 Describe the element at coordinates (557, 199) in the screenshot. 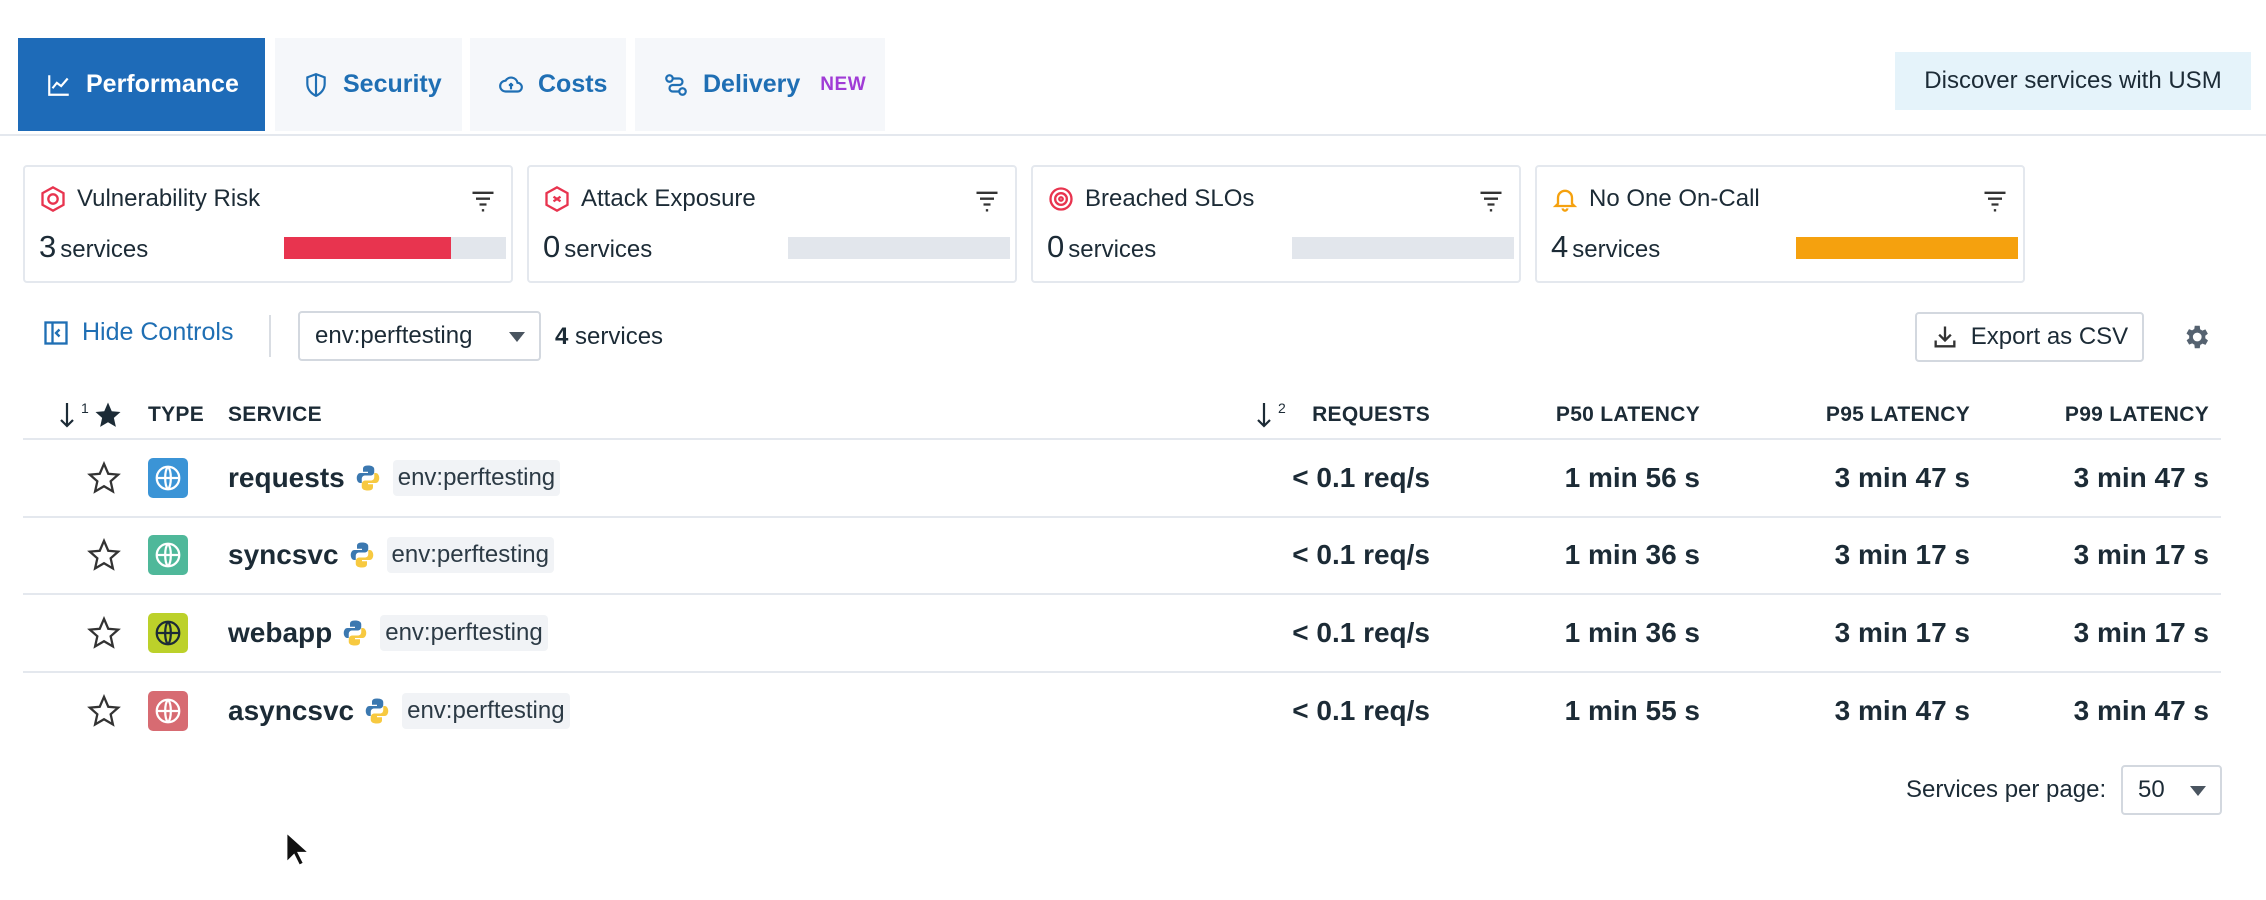

I see `hexagon-bug-icon` at that location.